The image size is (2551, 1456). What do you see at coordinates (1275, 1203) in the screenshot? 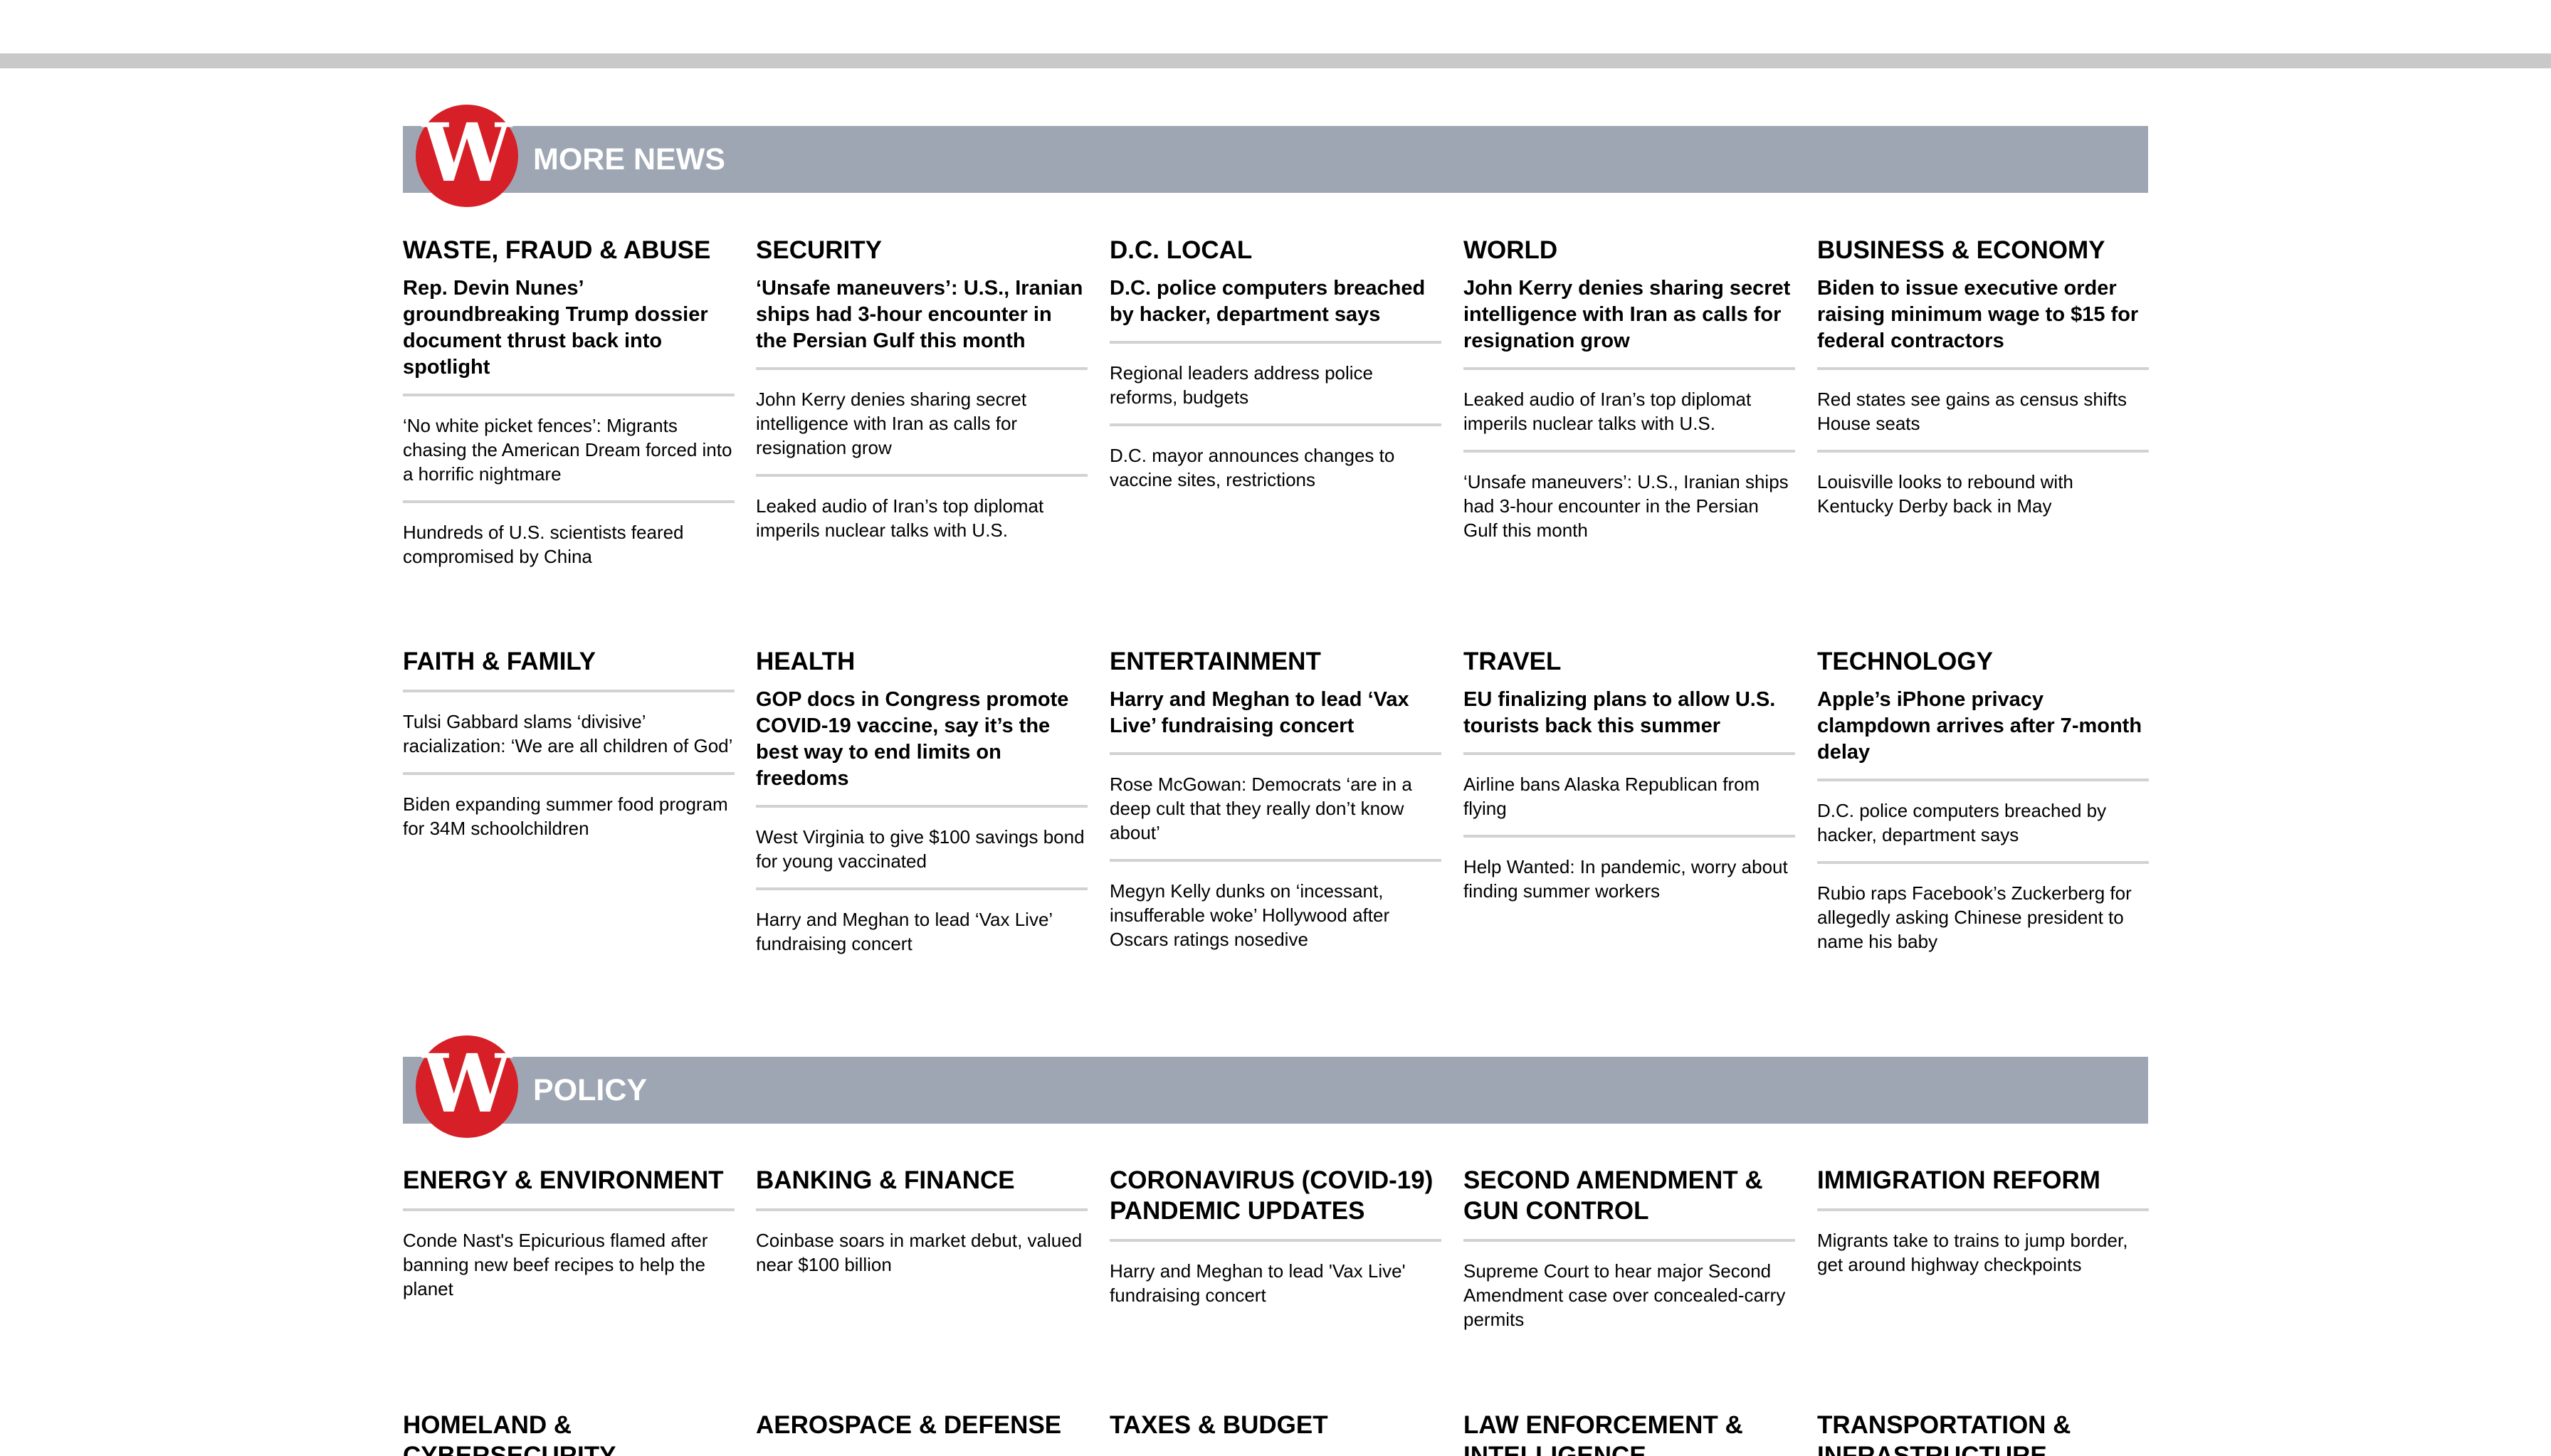
I see `category-link: CORONAVIRUS (COVID-19) PANDEMIC UPDATES` at bounding box center [1275, 1203].